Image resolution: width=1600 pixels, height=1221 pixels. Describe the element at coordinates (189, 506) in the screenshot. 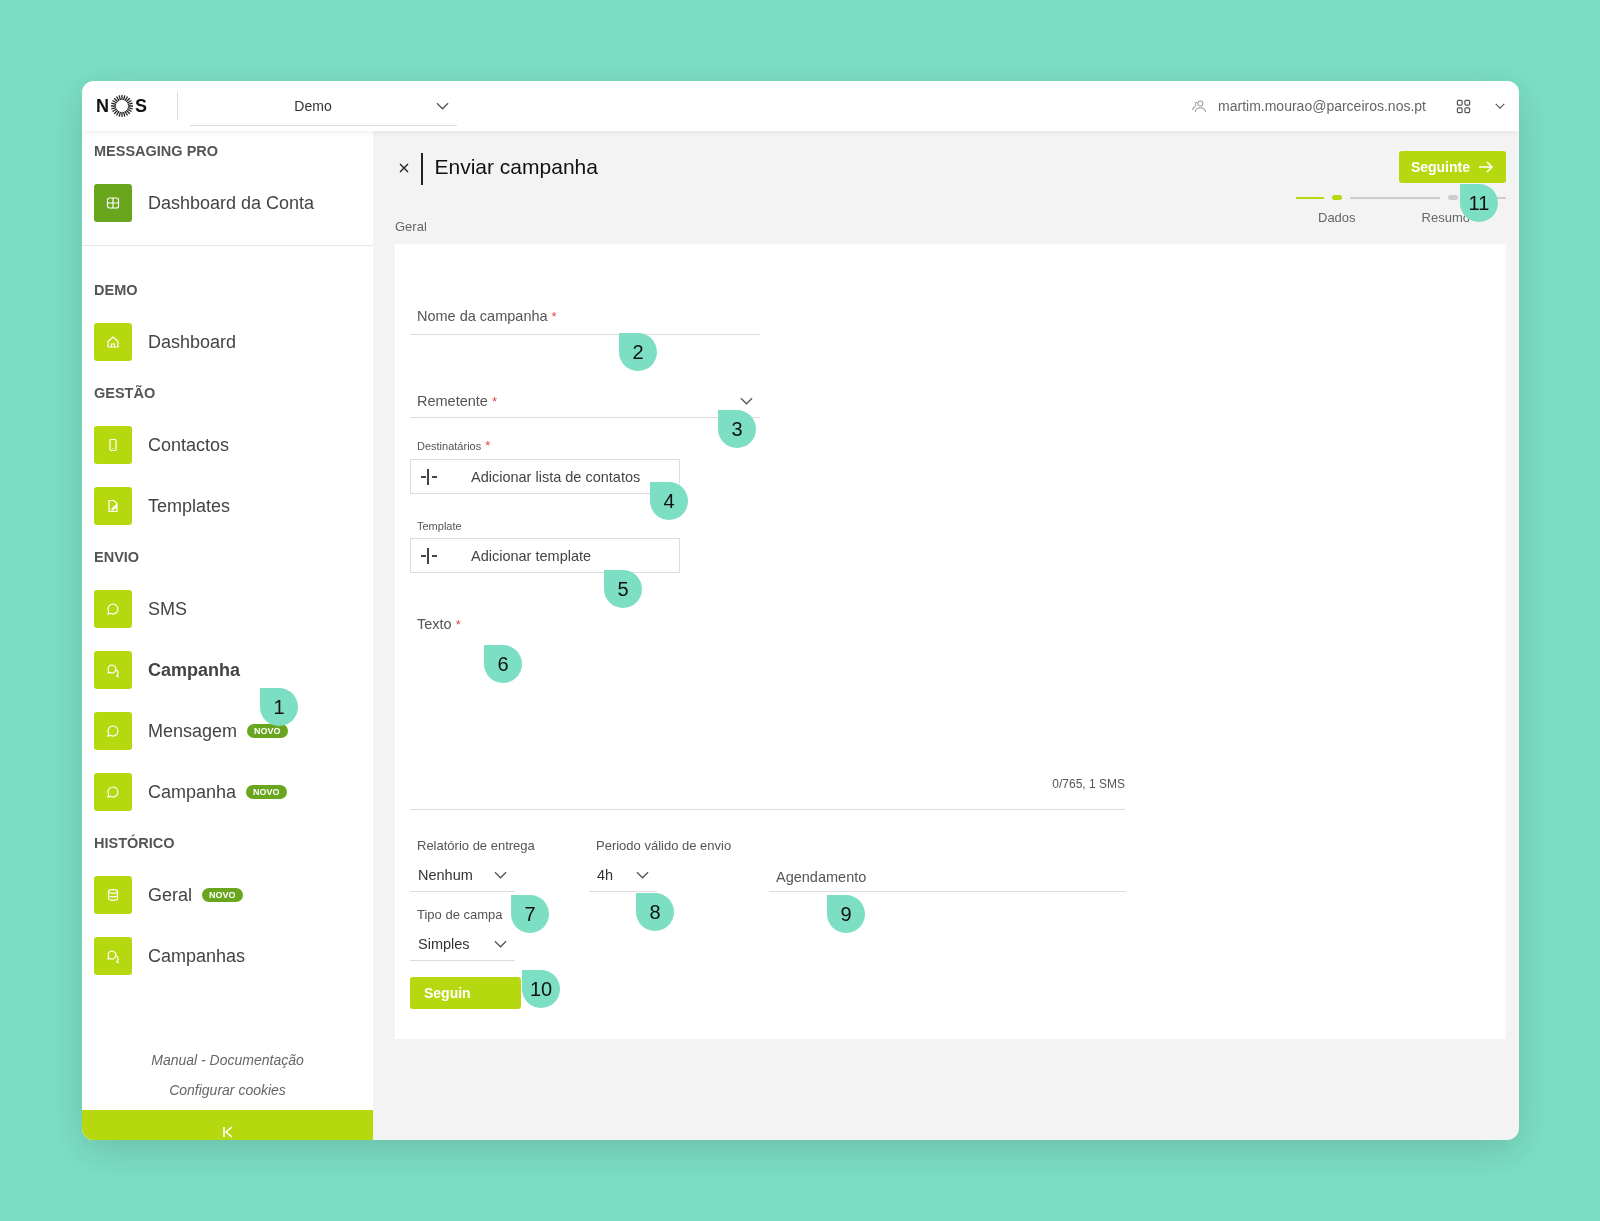

I see `item-label: Templates` at that location.